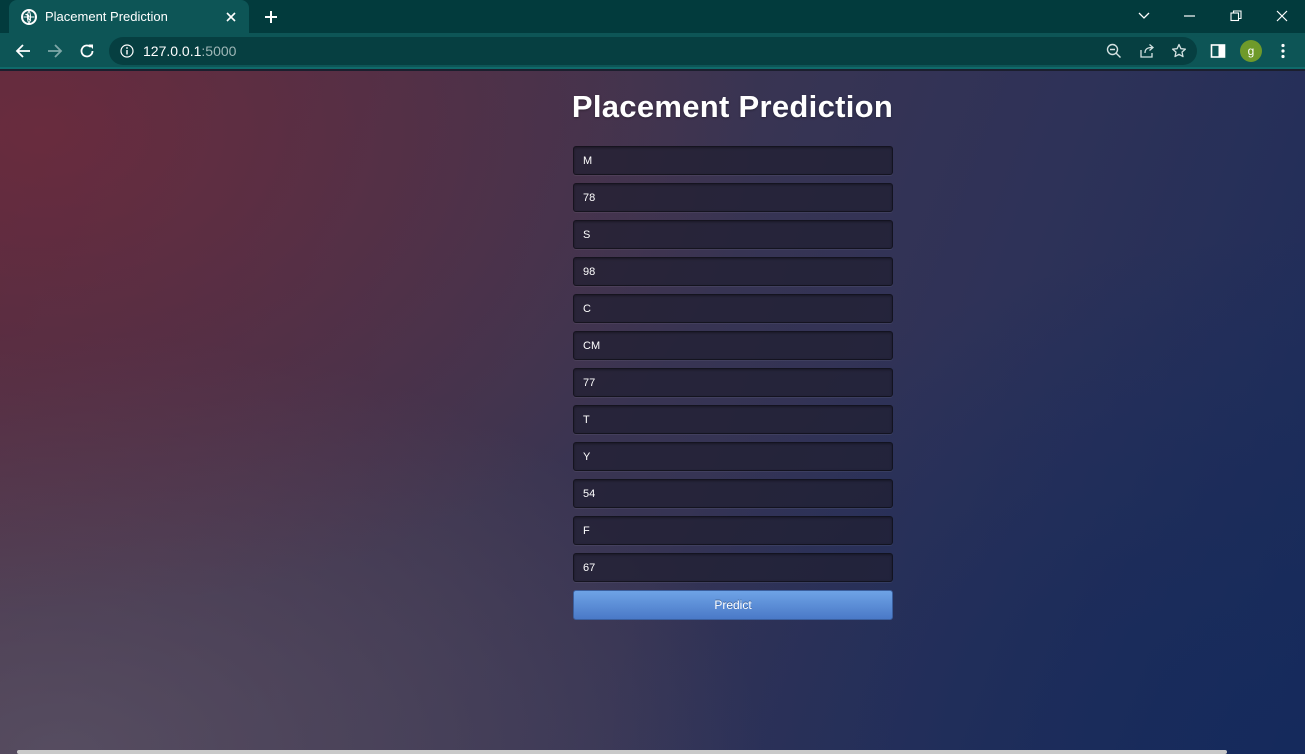 Image resolution: width=1305 pixels, height=754 pixels. What do you see at coordinates (1144, 16) in the screenshot?
I see `chevron-down-icon` at bounding box center [1144, 16].